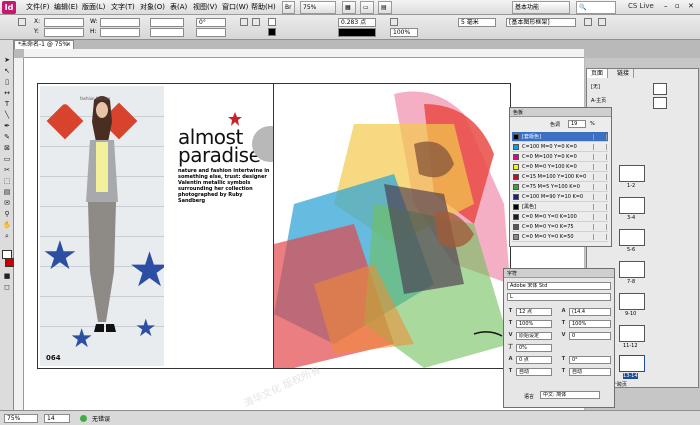  Describe the element at coordinates (244, 22) in the screenshot. I see `flip-horizontal-icon` at that location.